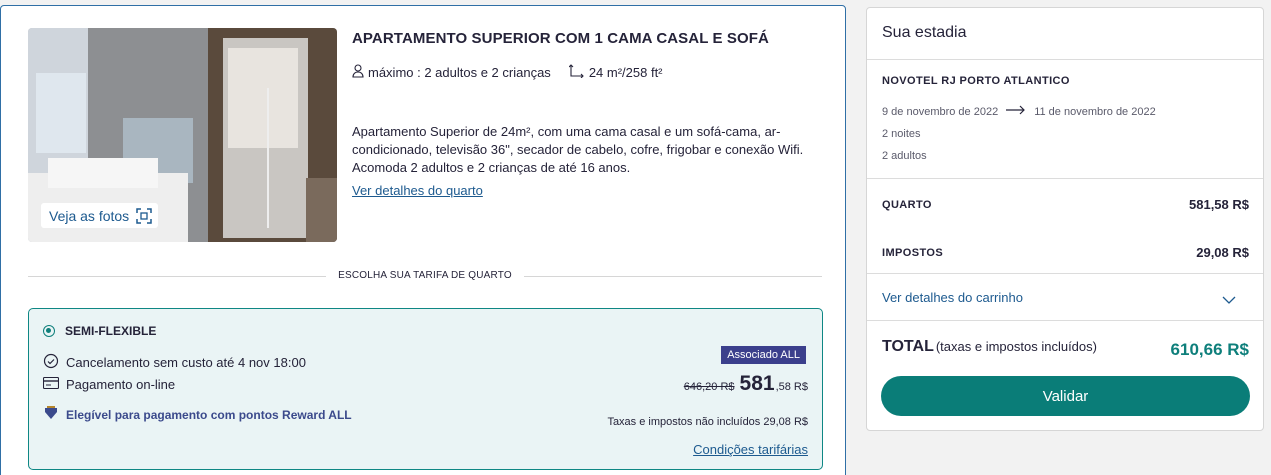 This screenshot has height=475, width=1271. What do you see at coordinates (907, 205) in the screenshot?
I see `room-line-label: QUARTO` at bounding box center [907, 205].